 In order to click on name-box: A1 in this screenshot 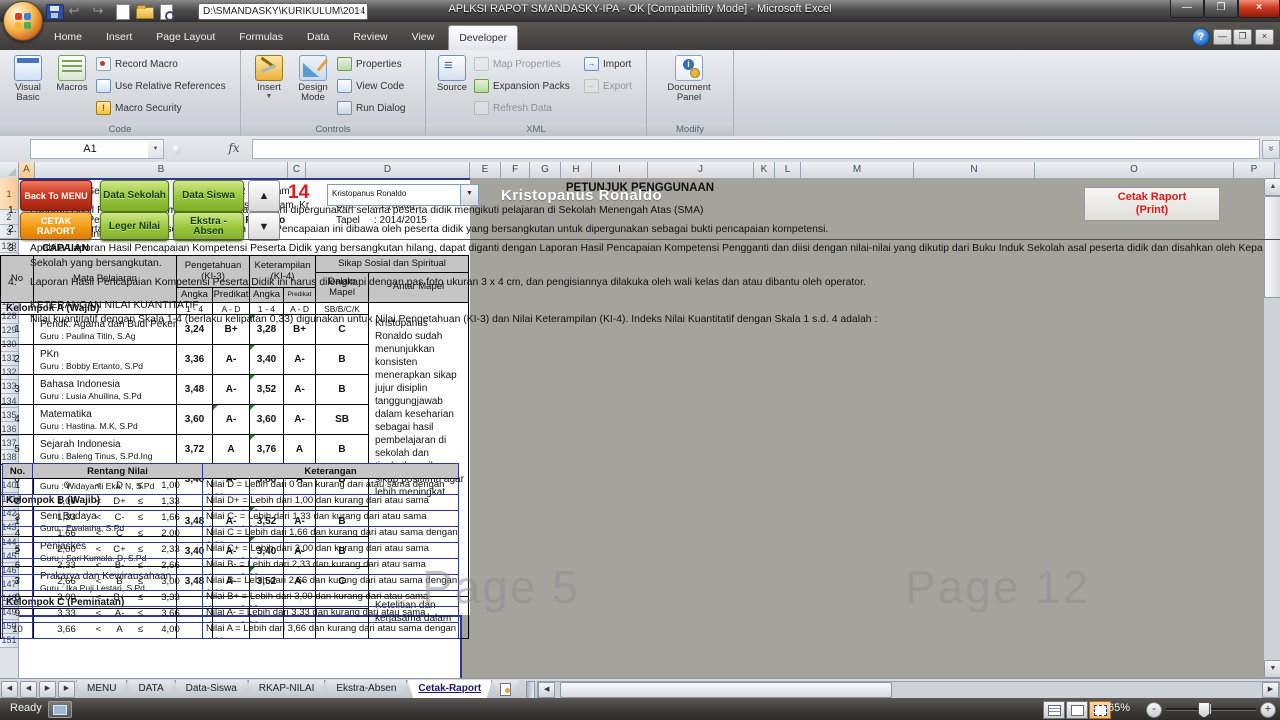, I will do `click(90, 149)`.